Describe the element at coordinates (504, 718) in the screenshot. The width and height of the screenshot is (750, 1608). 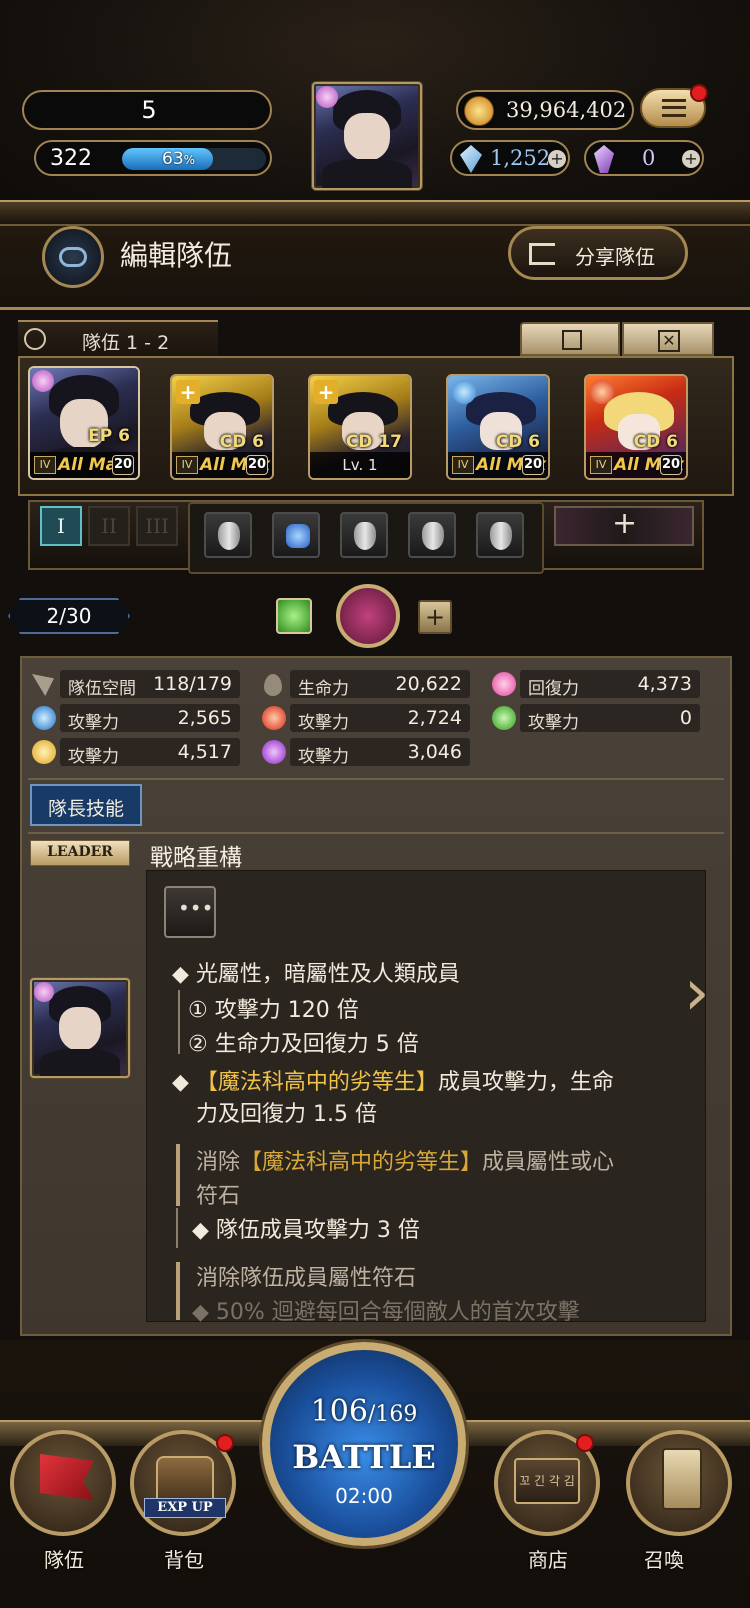
I see `wood-icon` at that location.